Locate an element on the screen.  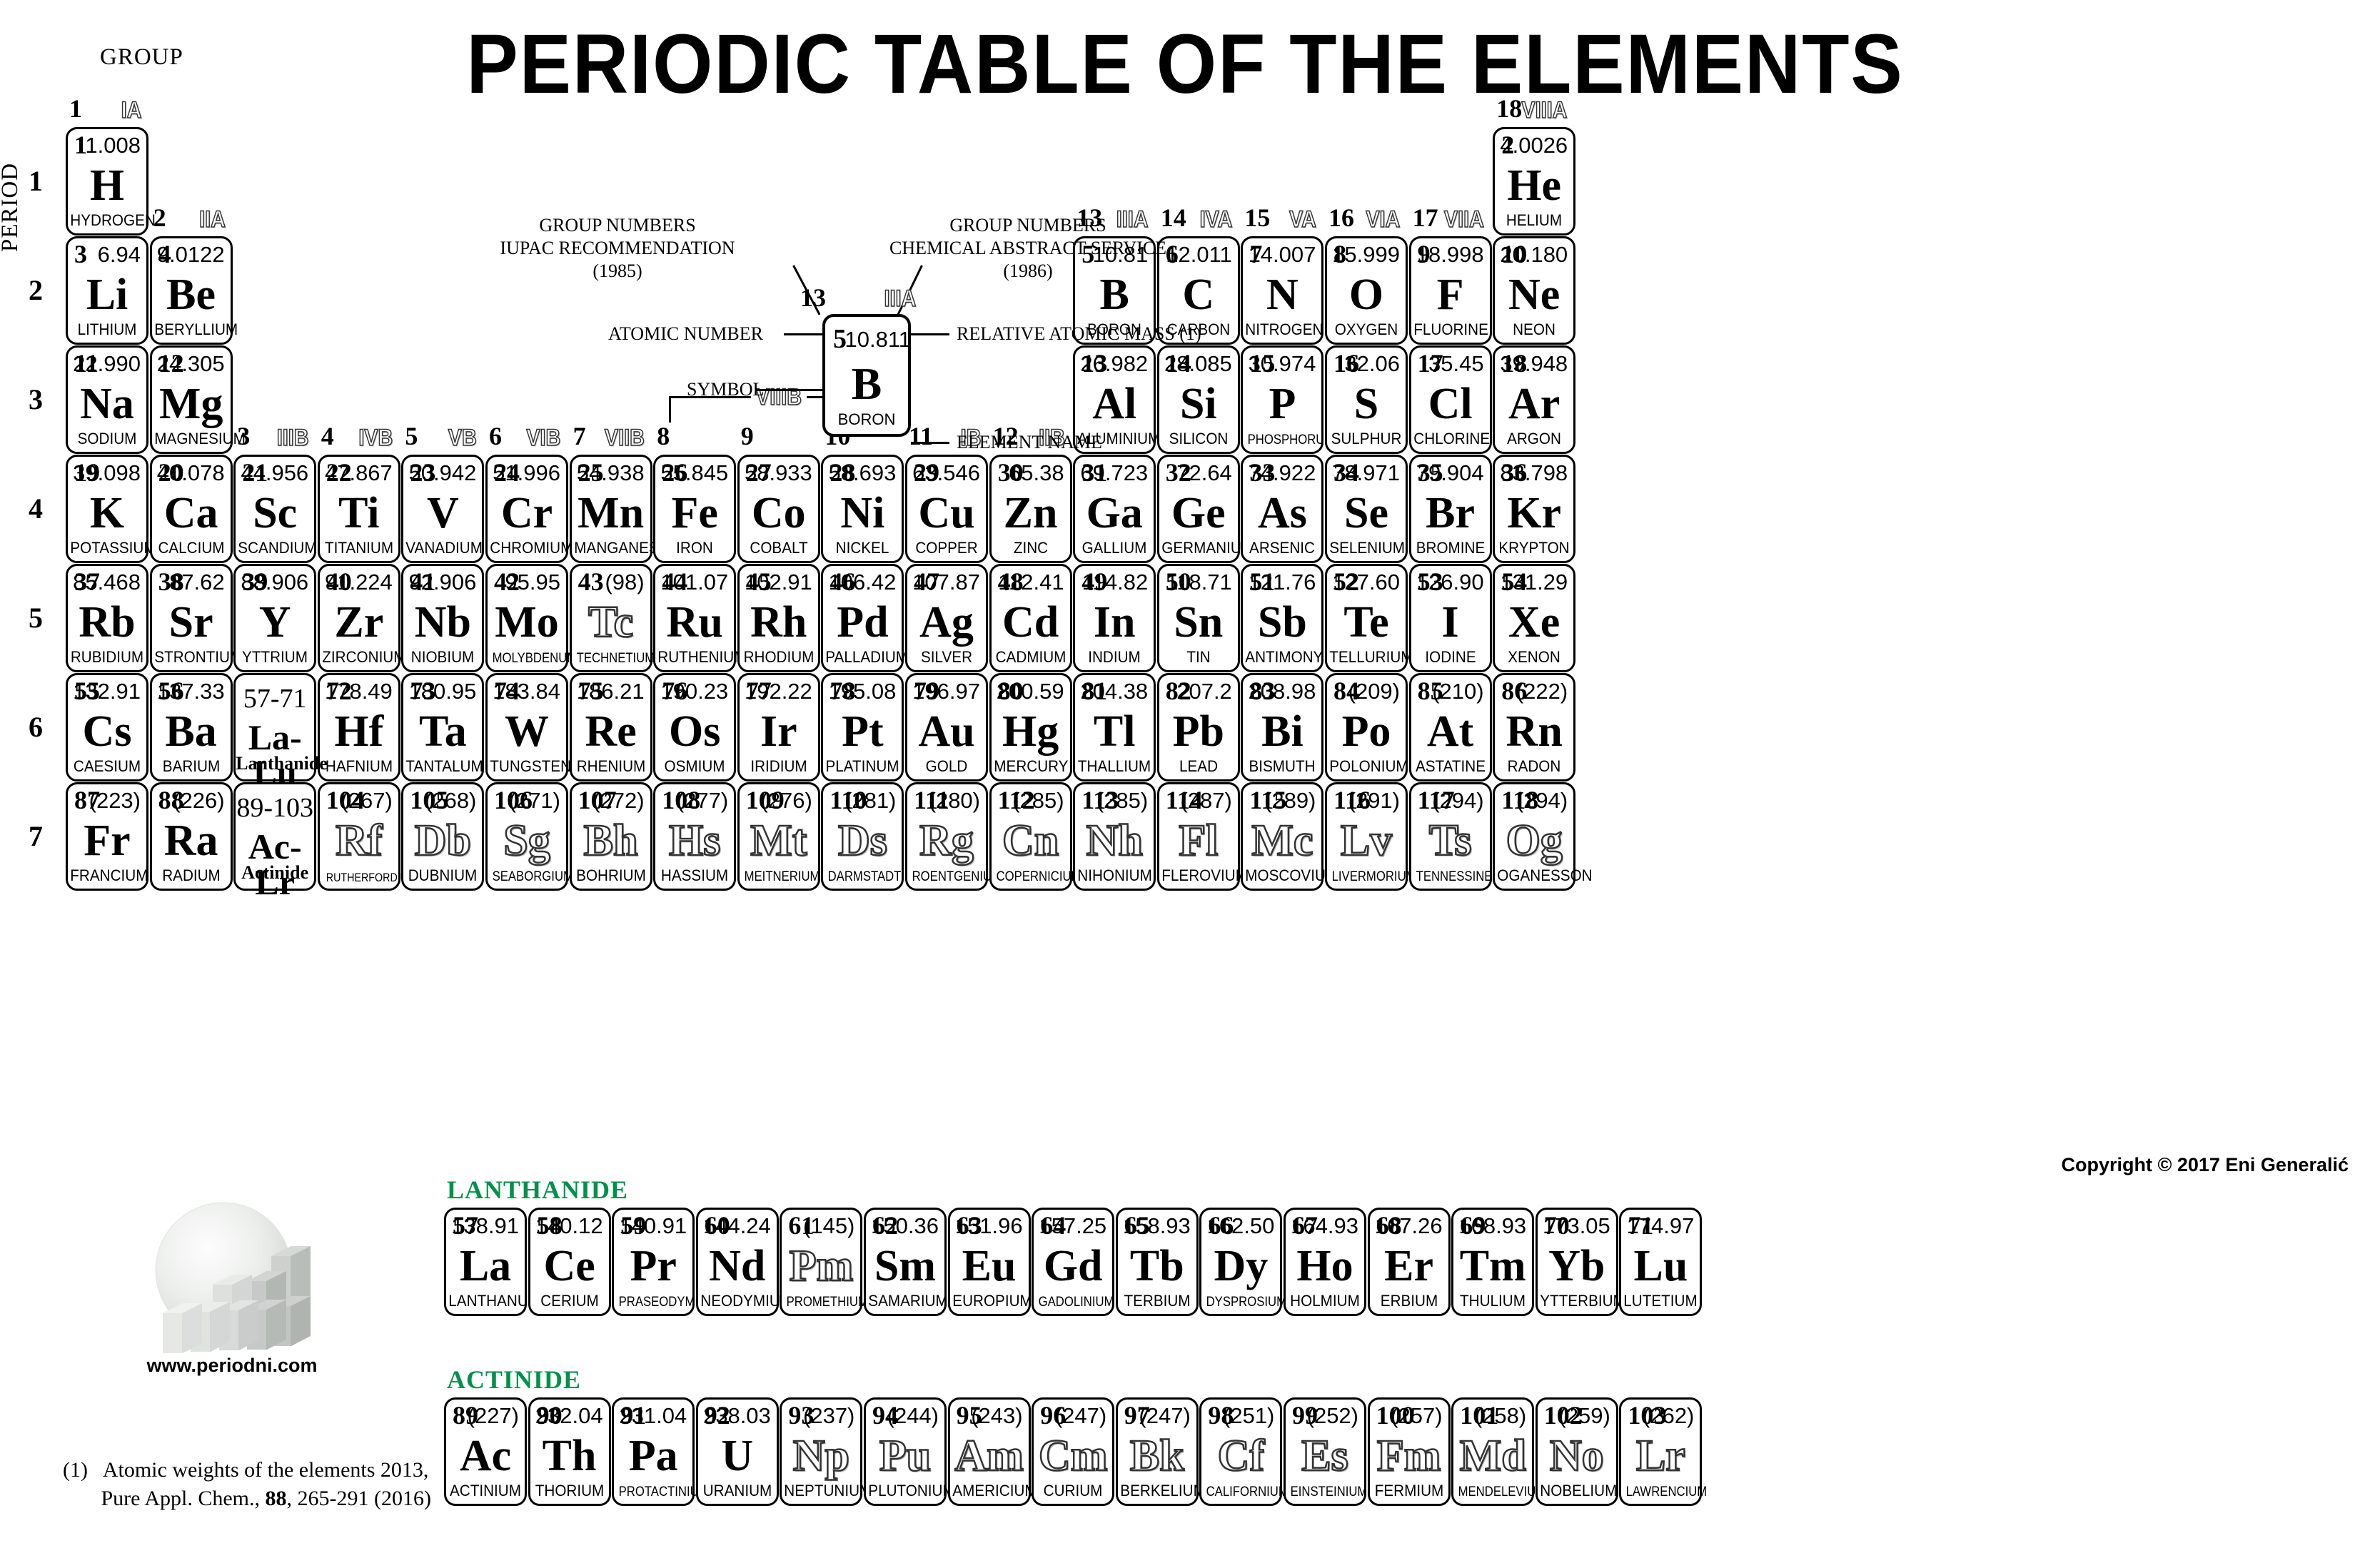
lanthanide-cell-tm: 69 168.93 Tm THULIUM is located at coordinates (1493, 1262).